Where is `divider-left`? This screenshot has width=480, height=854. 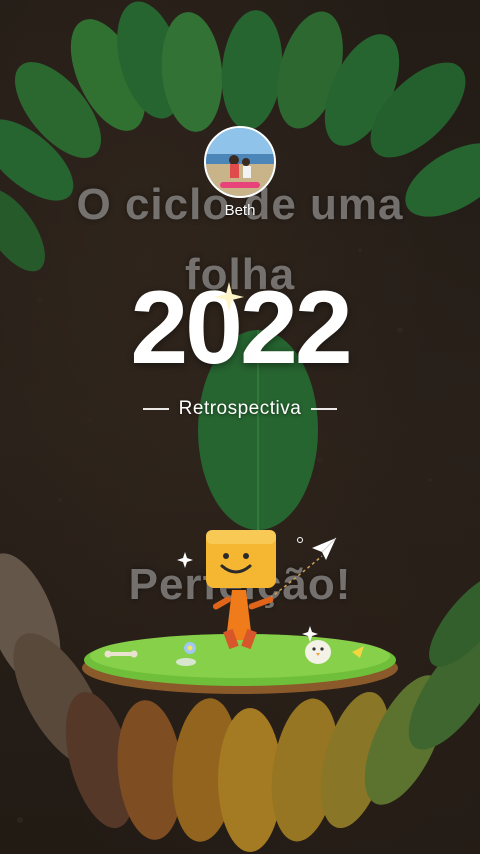 divider-left is located at coordinates (155, 409).